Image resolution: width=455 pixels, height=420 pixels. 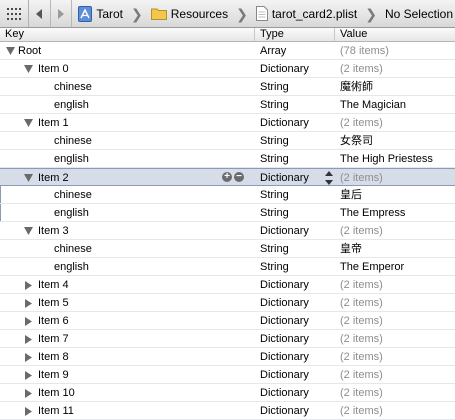 I want to click on plist-row: Item 10 Dictionary (2 items), so click(x=227, y=393).